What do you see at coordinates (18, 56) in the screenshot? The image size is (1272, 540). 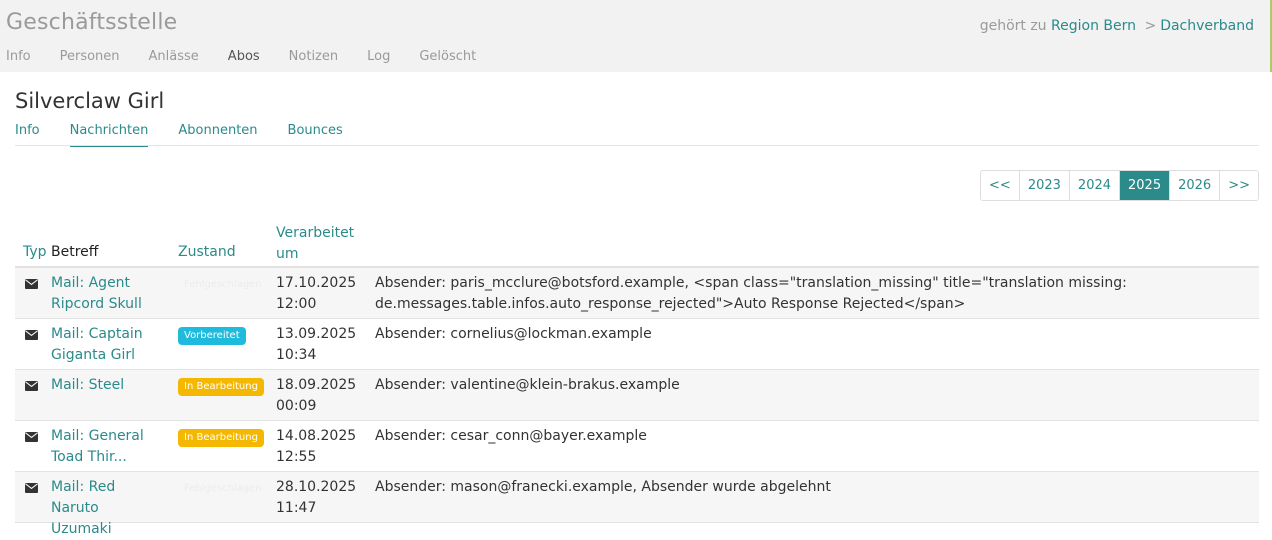 I see `tab-info: Info` at bounding box center [18, 56].